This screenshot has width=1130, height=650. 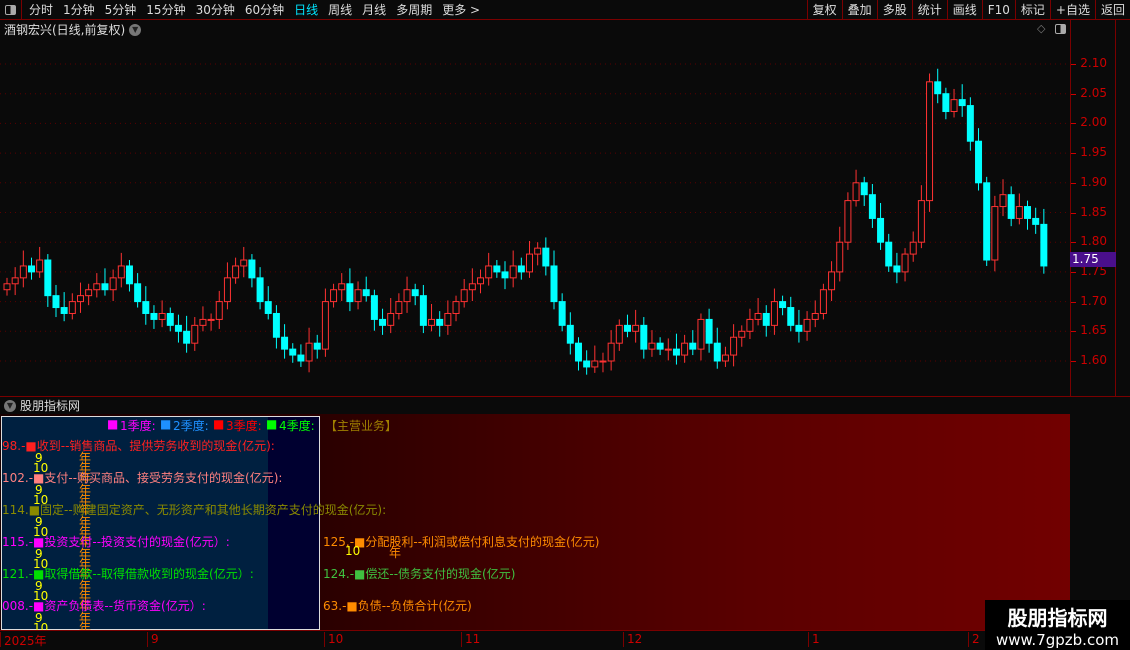 What do you see at coordinates (1060, 29) in the screenshot?
I see `layout-toggle-icon` at bounding box center [1060, 29].